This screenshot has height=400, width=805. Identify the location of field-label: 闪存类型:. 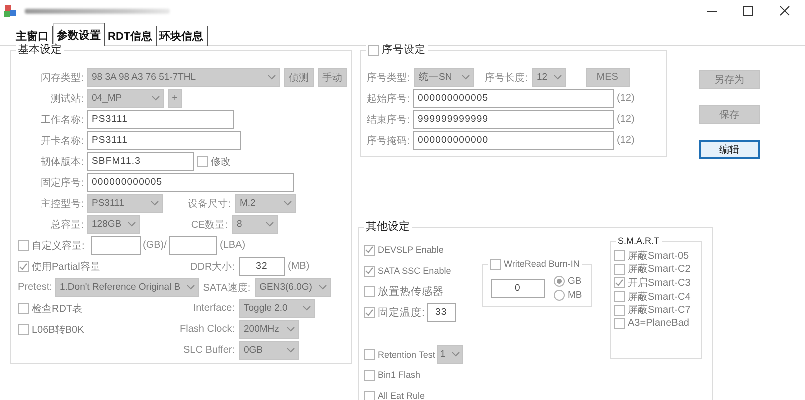
(62, 78).